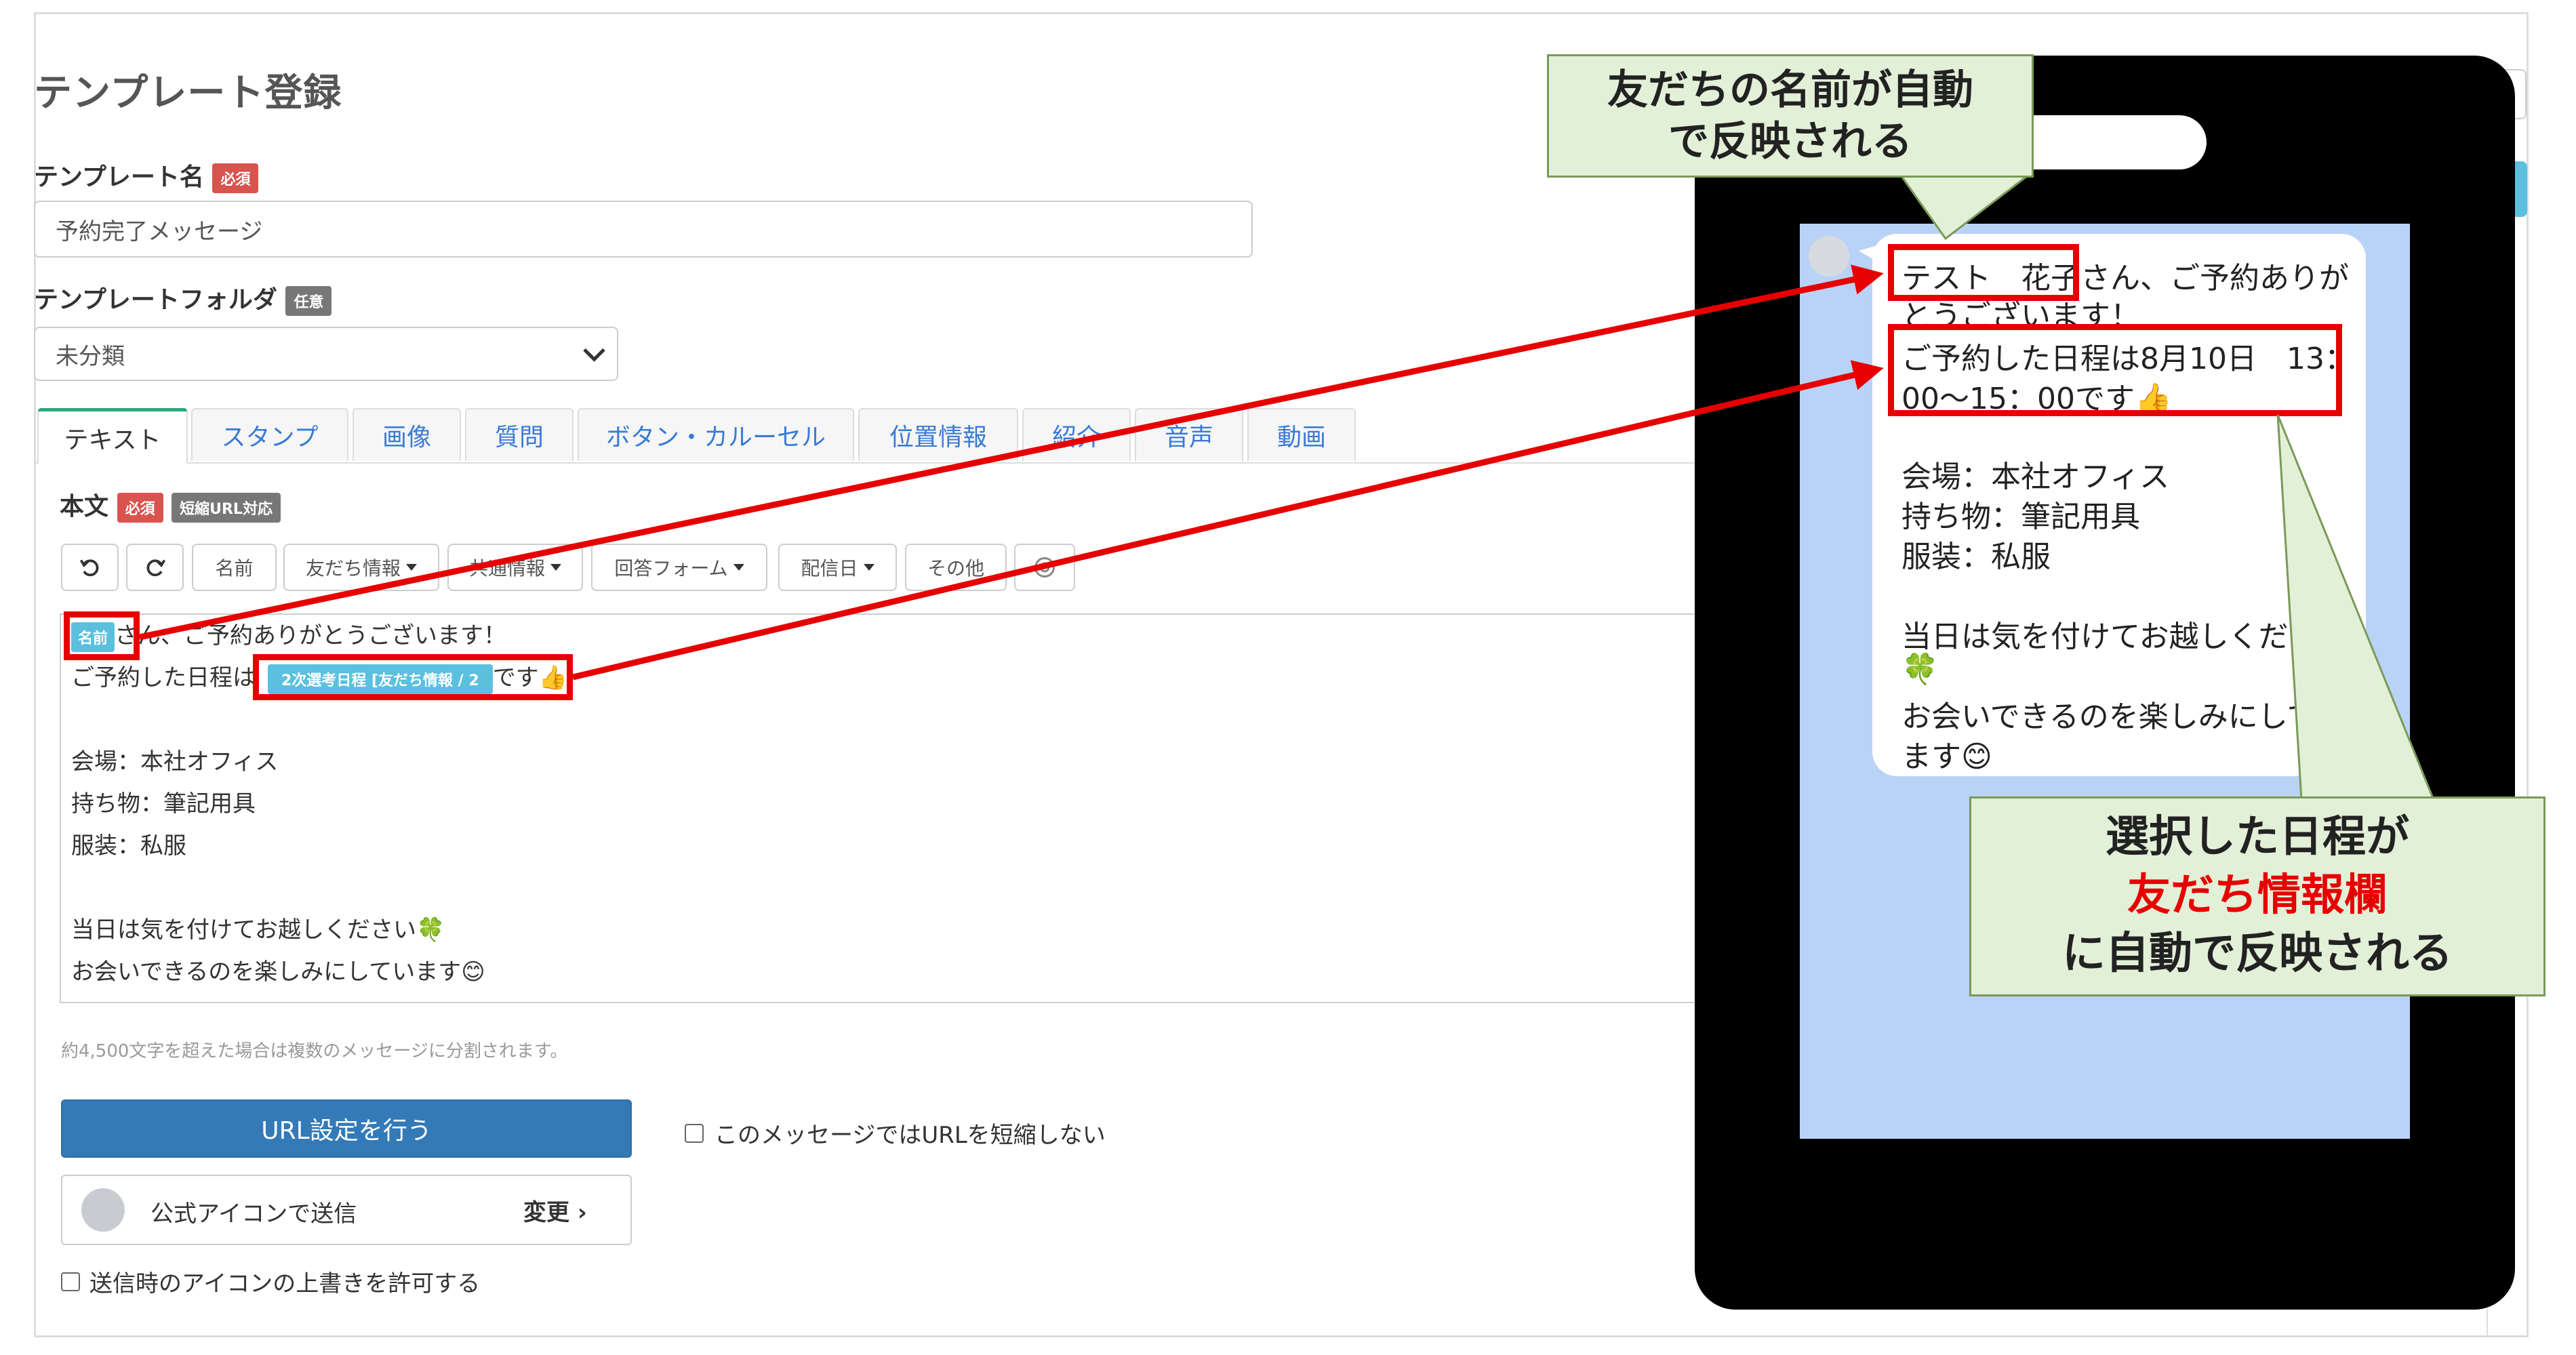 This screenshot has width=2576, height=1355. What do you see at coordinates (1227, 520) in the screenshot?
I see `date-arrow` at bounding box center [1227, 520].